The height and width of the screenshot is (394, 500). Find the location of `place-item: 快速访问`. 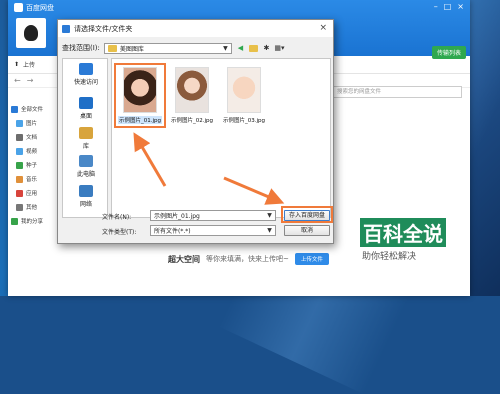

place-item: 快速访问 is located at coordinates (86, 74).